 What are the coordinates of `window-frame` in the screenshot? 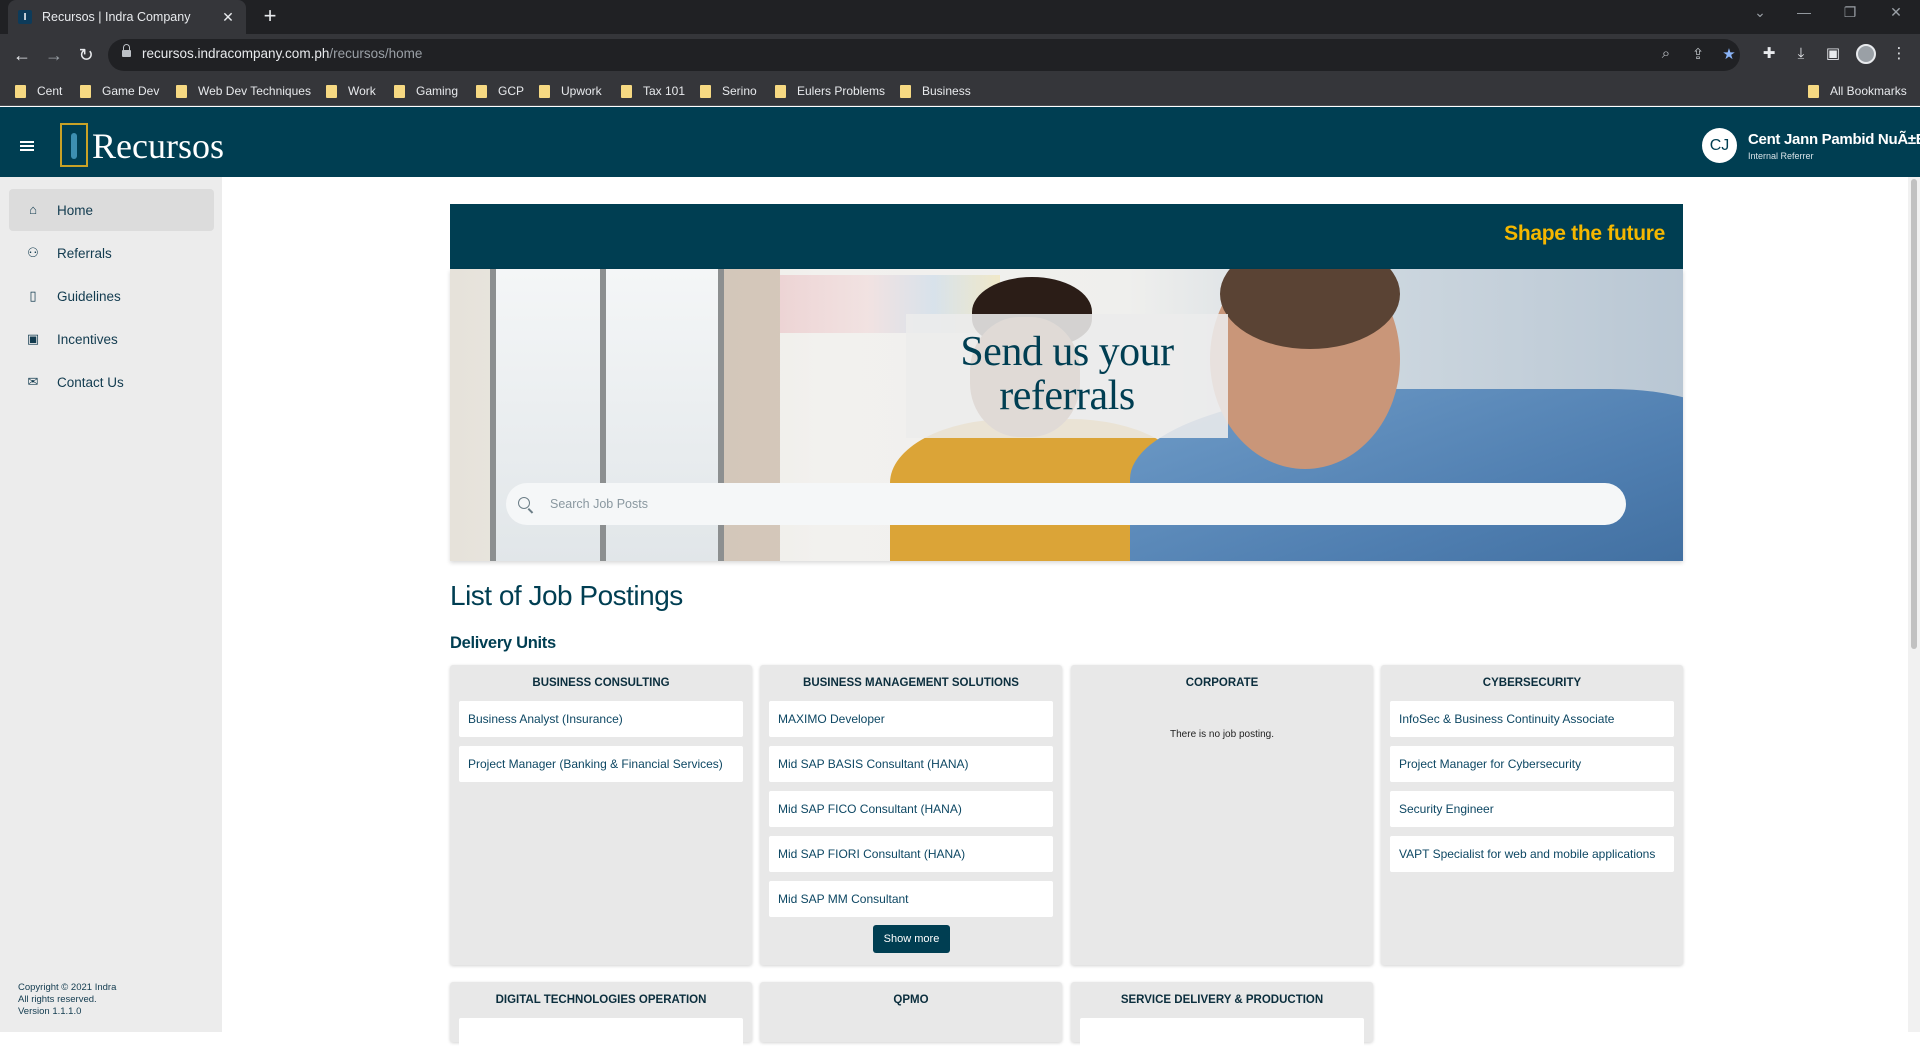 It's located at (493, 415).